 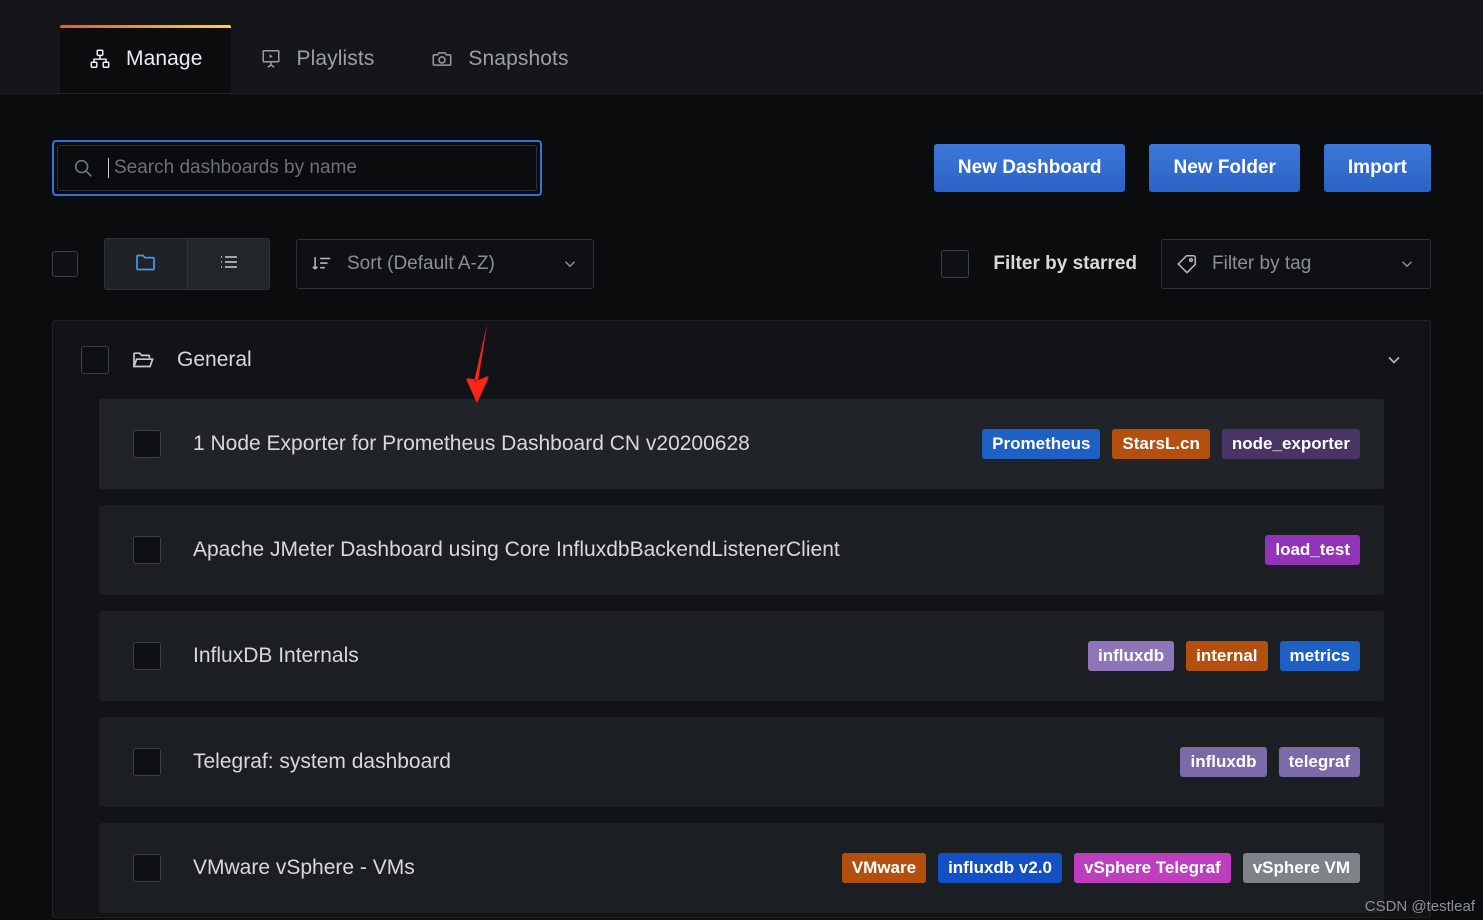 I want to click on filter-by-tag-select: Filter by tag, so click(x=1296, y=264).